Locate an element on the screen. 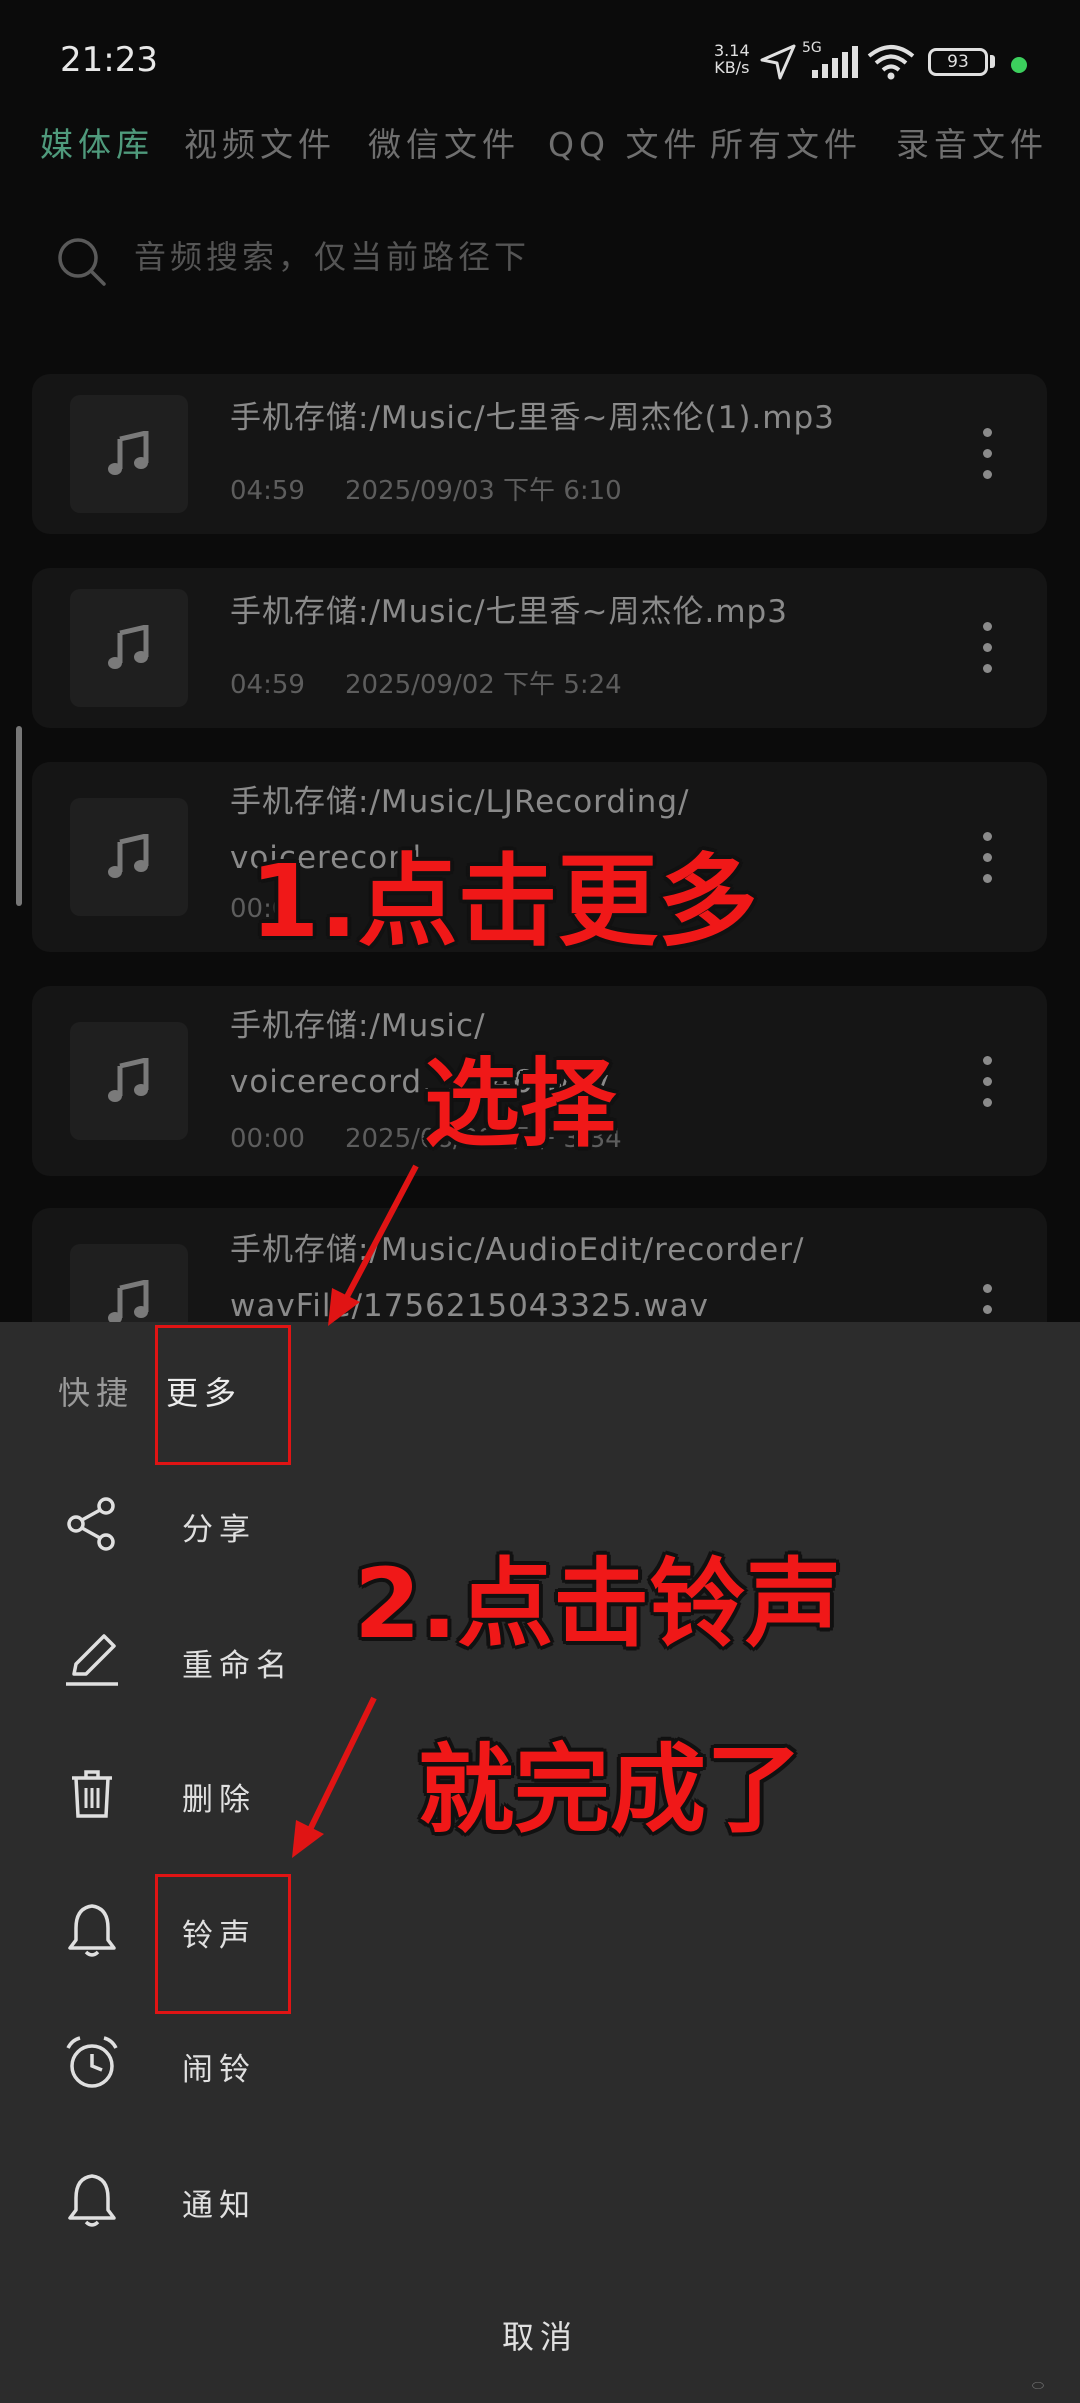 The image size is (1080, 2403). scrollbar is located at coordinates (19, 816).